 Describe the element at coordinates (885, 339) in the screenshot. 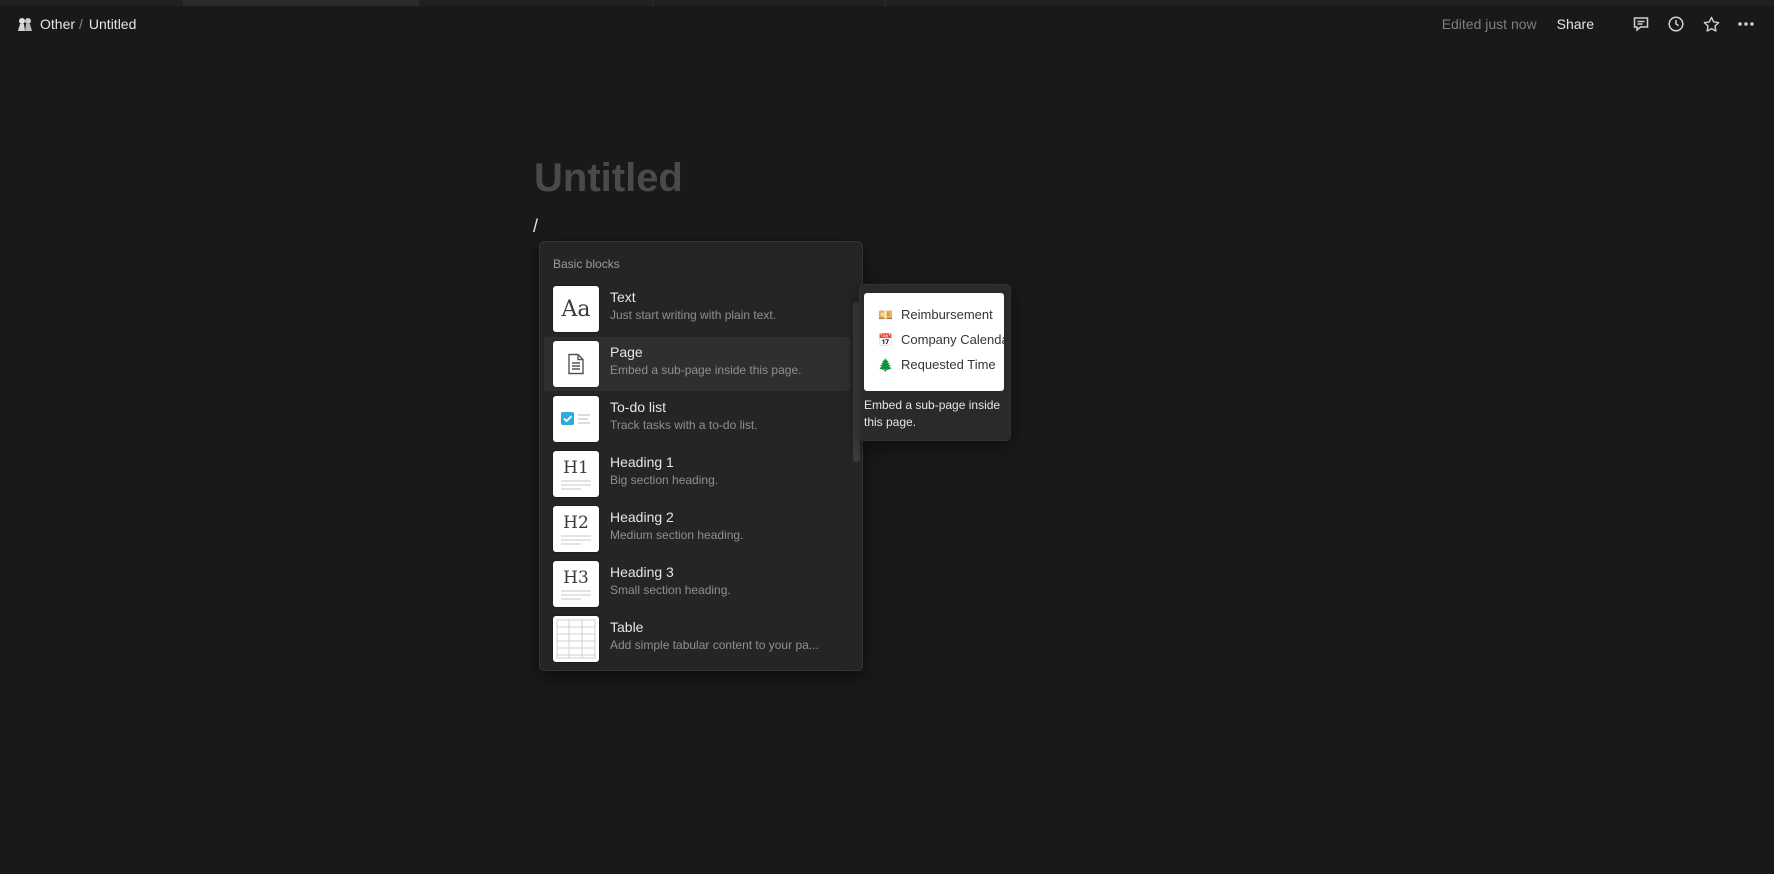

I see `calendar-icon: 📅` at that location.